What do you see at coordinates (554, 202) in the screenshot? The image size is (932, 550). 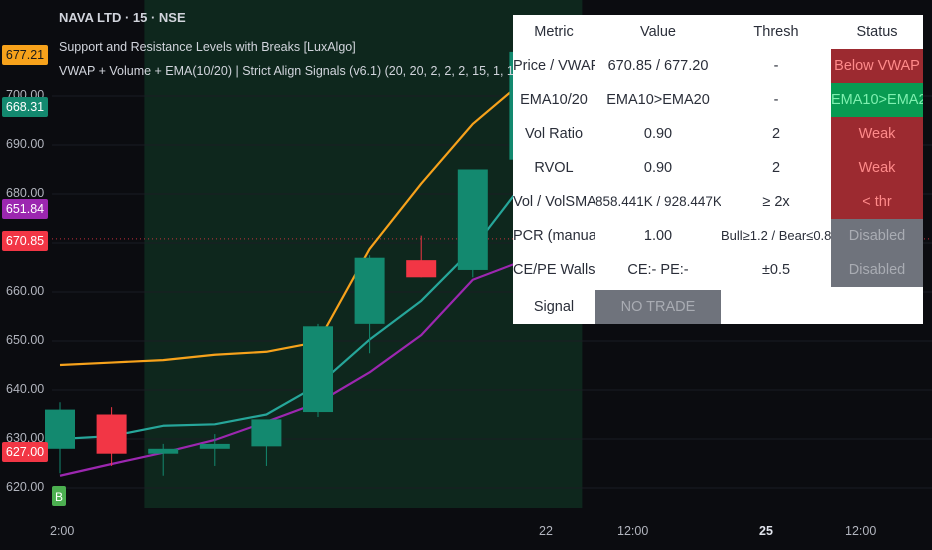 I see `row-metric: Vol / VolSMA` at bounding box center [554, 202].